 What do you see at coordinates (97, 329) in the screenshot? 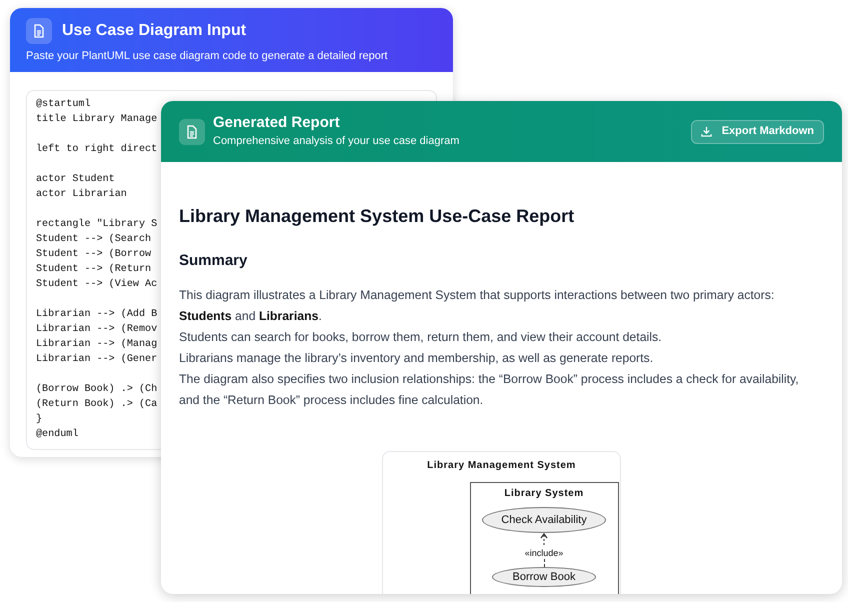
I see `code-line: Librarian --> (Remov` at bounding box center [97, 329].